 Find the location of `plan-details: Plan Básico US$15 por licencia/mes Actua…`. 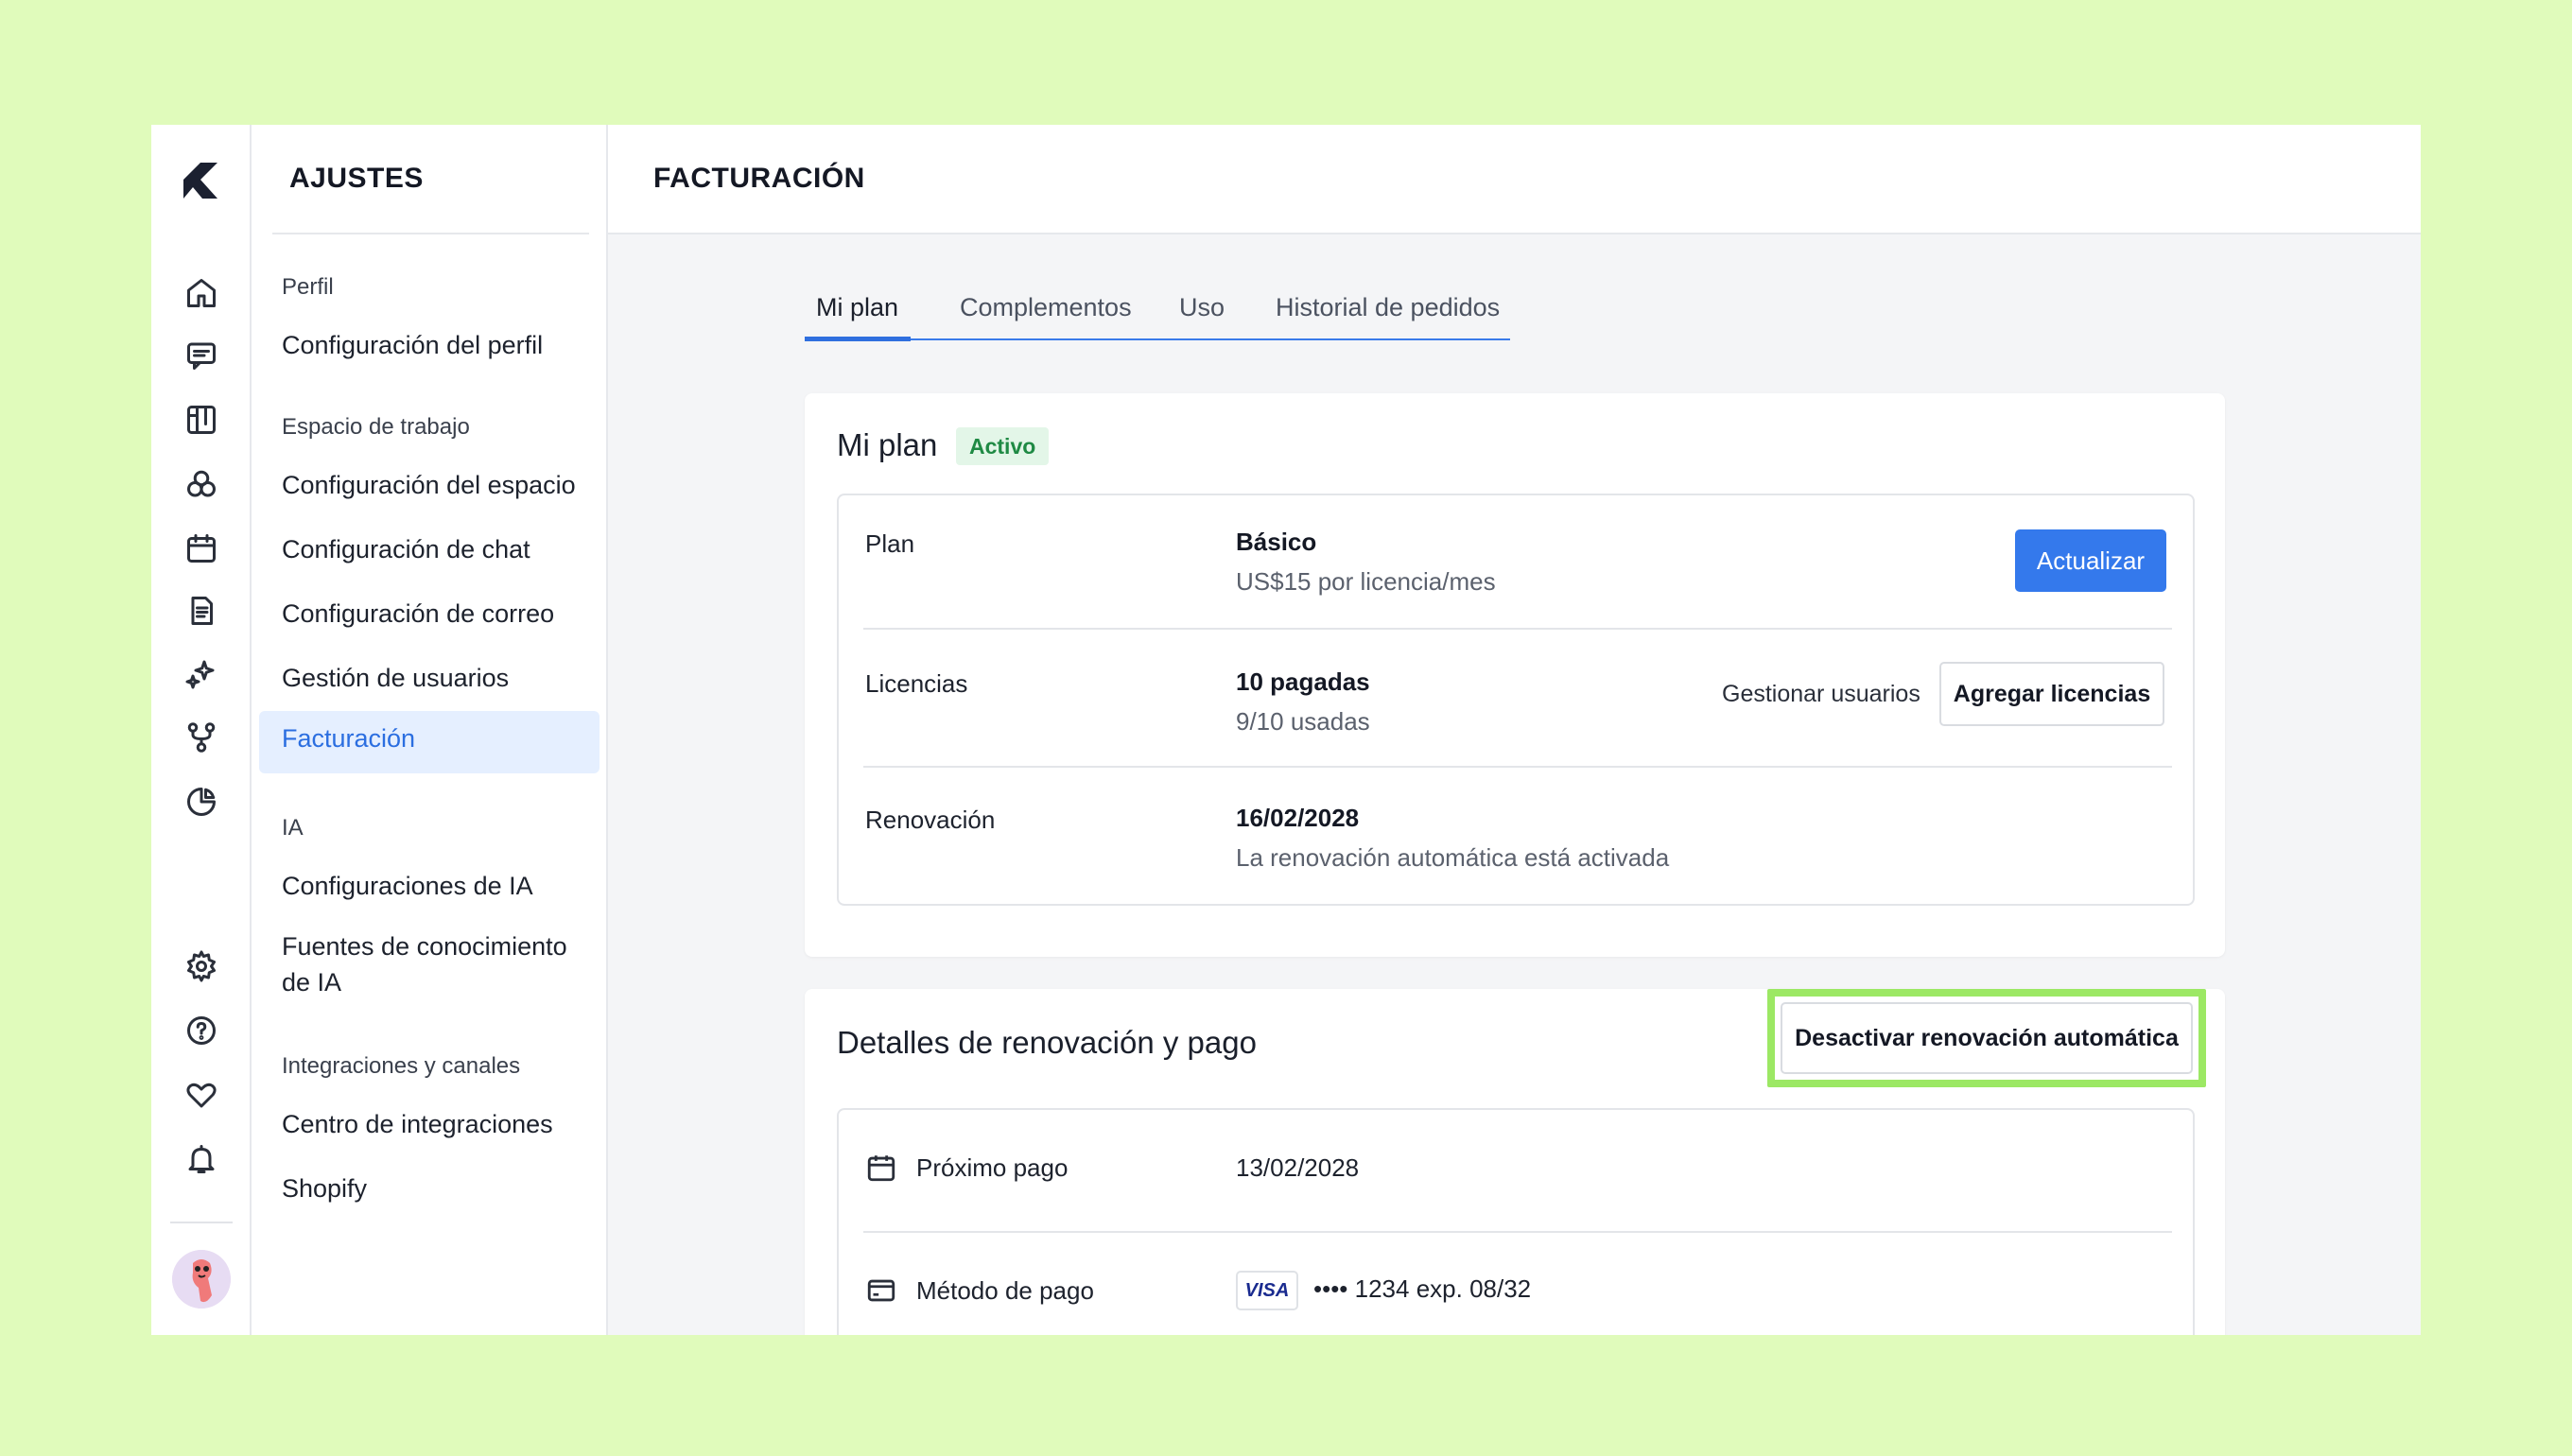

plan-details: Plan Básico US$15 por licencia/mes Actua… is located at coordinates (1516, 700).